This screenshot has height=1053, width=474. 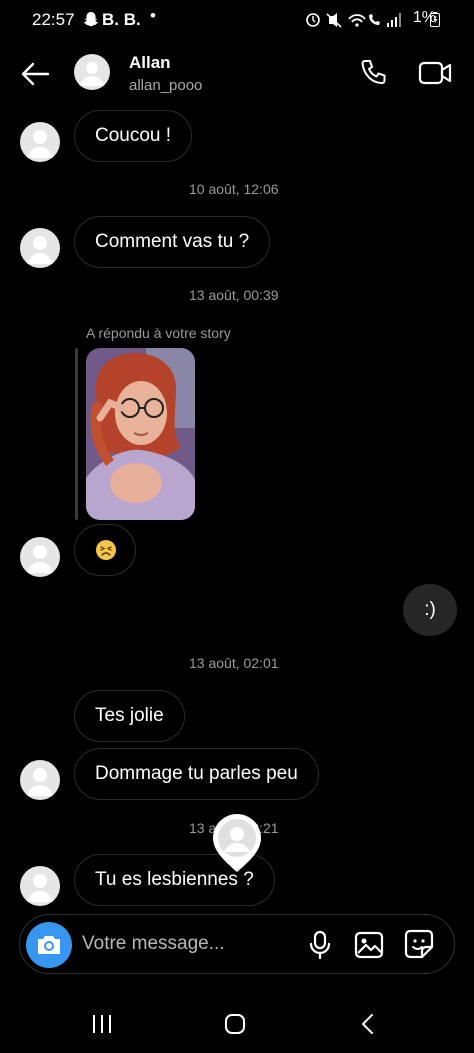 I want to click on message-text: Dommage tu parles peu, so click(x=196, y=773).